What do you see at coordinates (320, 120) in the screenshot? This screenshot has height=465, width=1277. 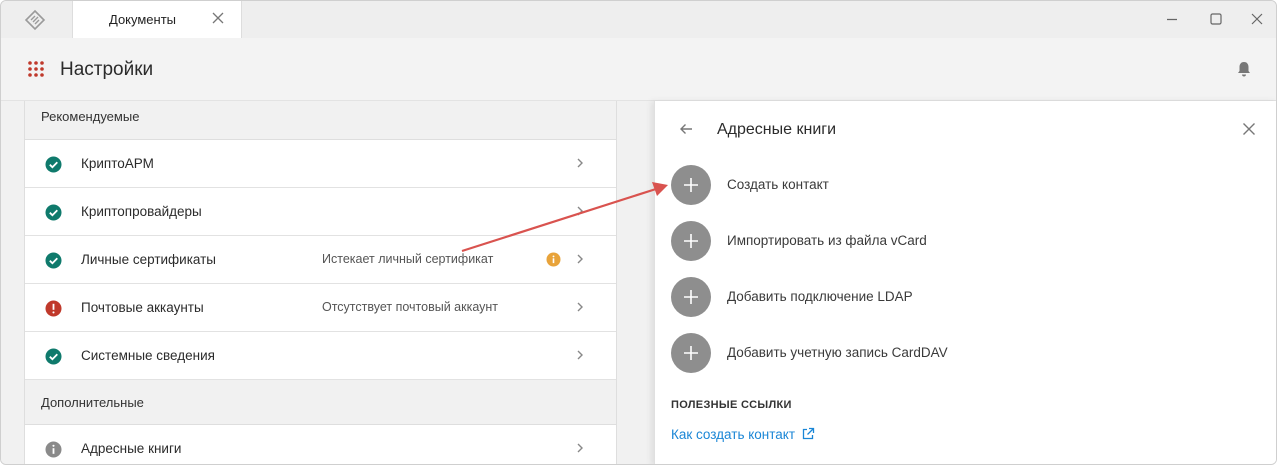 I see `section-recommended: Рекомендуемые` at bounding box center [320, 120].